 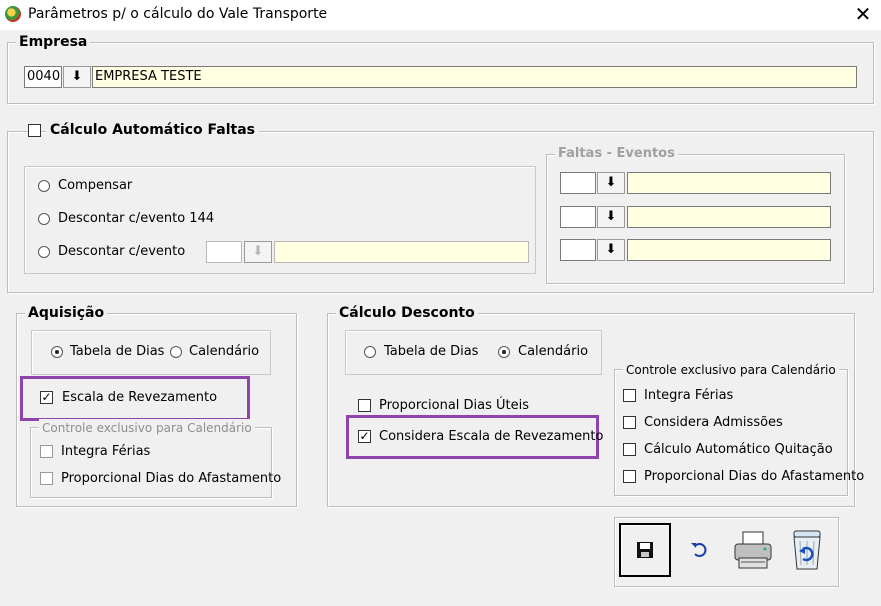 What do you see at coordinates (364, 405) in the screenshot?
I see `proporcional-dias-uteis-checkbox` at bounding box center [364, 405].